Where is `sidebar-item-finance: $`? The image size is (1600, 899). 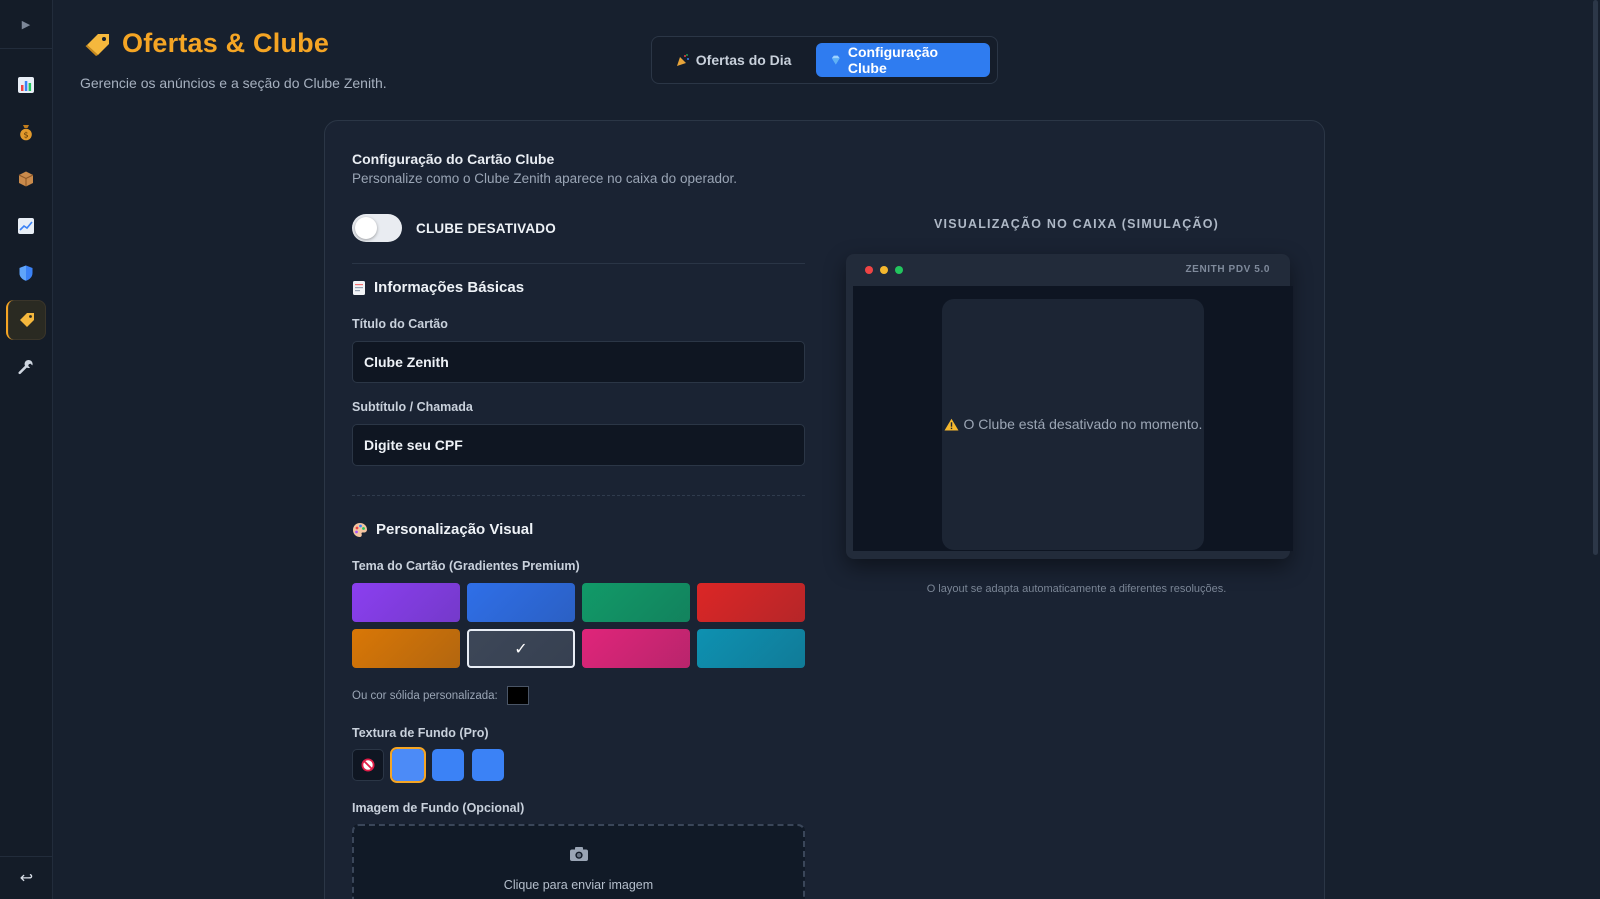 sidebar-item-finance: $ is located at coordinates (26, 132).